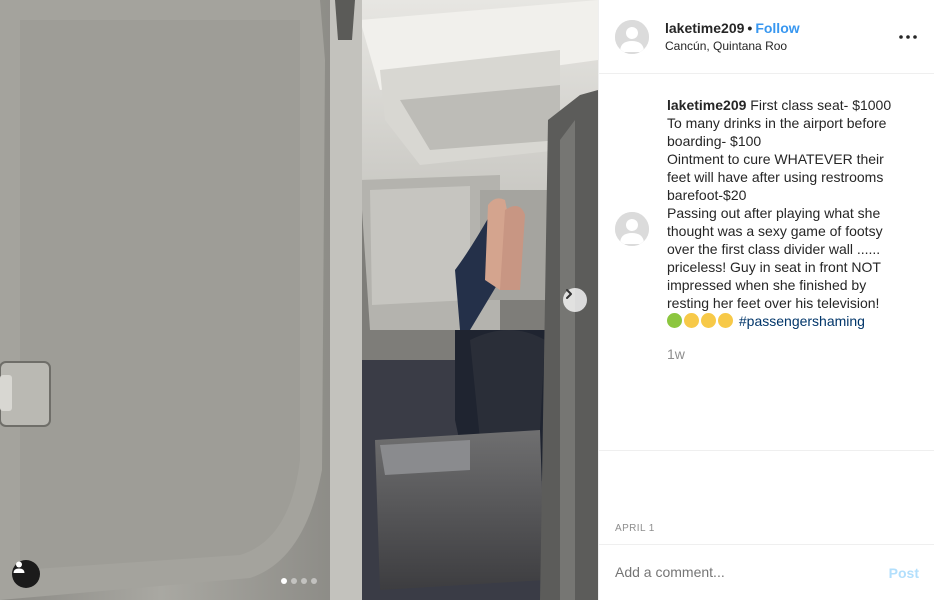  Describe the element at coordinates (726, 46) in the screenshot. I see `location-link: Cancún, Quintana Roo` at that location.